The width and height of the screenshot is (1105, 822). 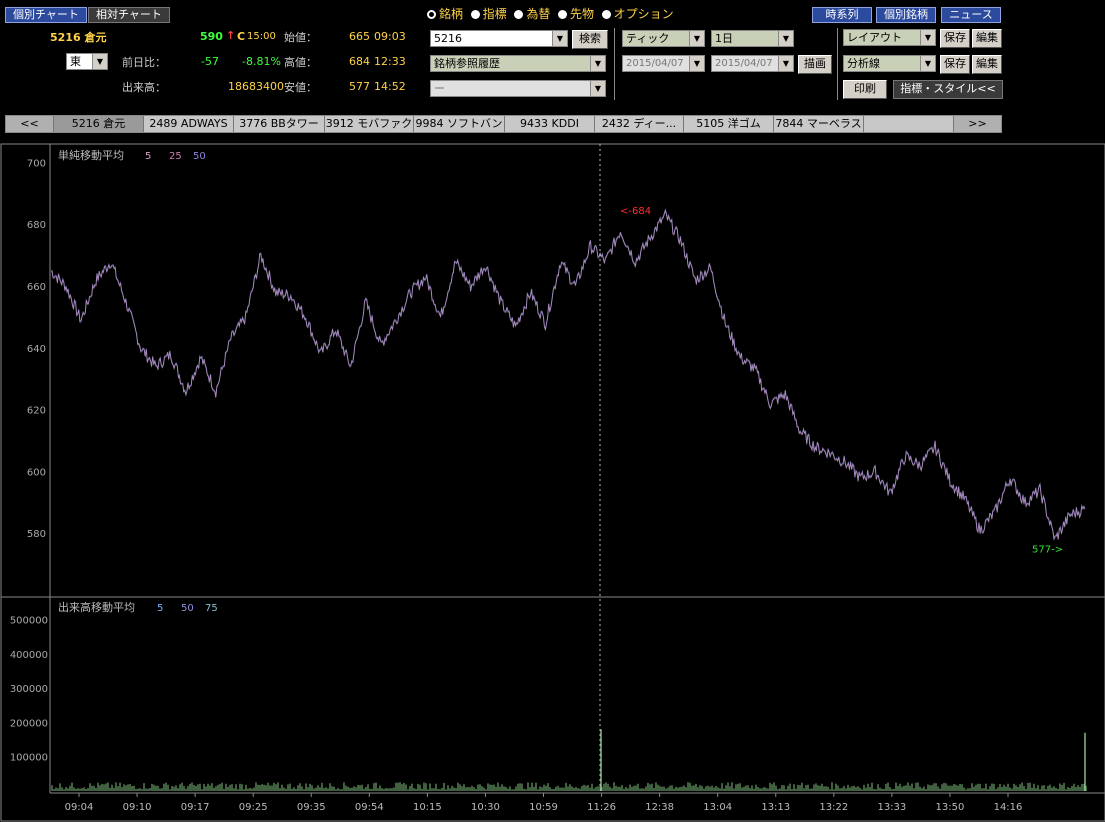 What do you see at coordinates (519, 14) in the screenshot?
I see `radio-off-icon` at bounding box center [519, 14].